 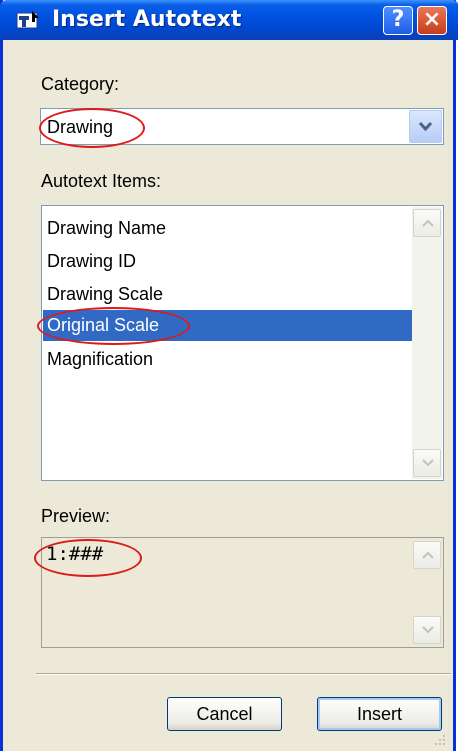 I want to click on category-label: Category:, so click(x=80, y=84).